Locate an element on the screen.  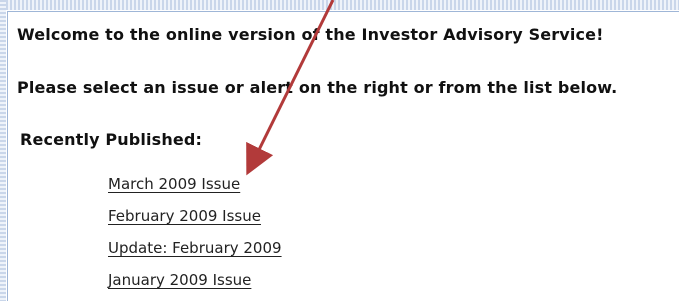
list-item: February 2009 Issue is located at coordinates (195, 220).